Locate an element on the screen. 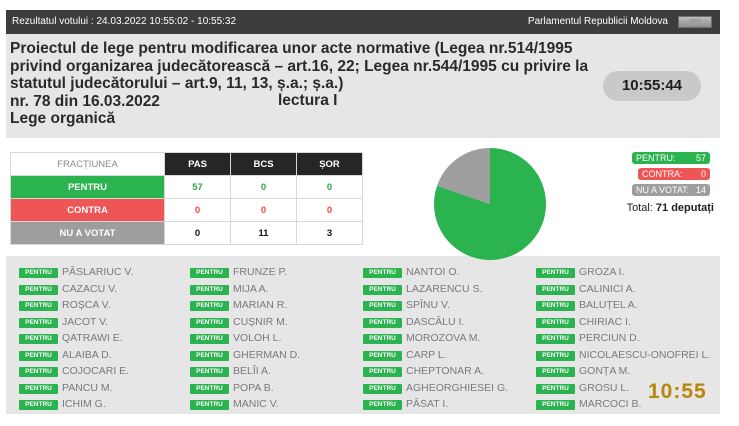  deputy-name: BELÎI A. is located at coordinates (252, 371).